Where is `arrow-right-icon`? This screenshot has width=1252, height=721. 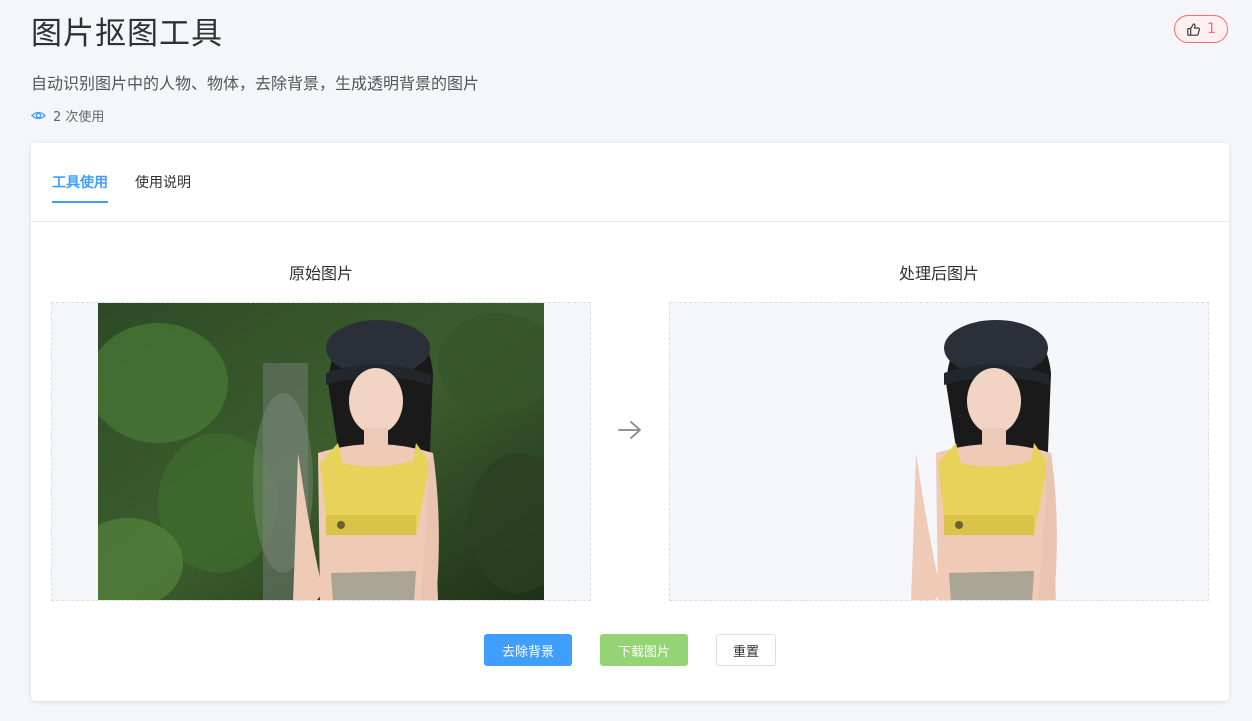
arrow-right-icon is located at coordinates (629, 430).